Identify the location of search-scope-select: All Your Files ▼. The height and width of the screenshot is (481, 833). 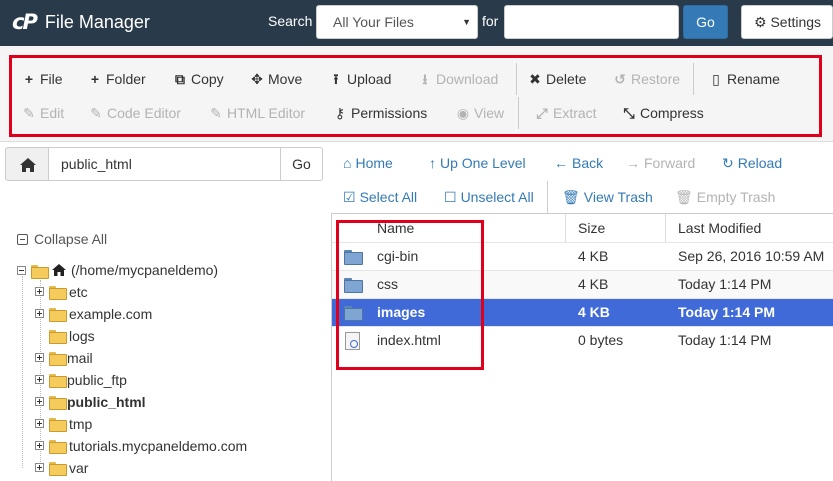
(397, 22).